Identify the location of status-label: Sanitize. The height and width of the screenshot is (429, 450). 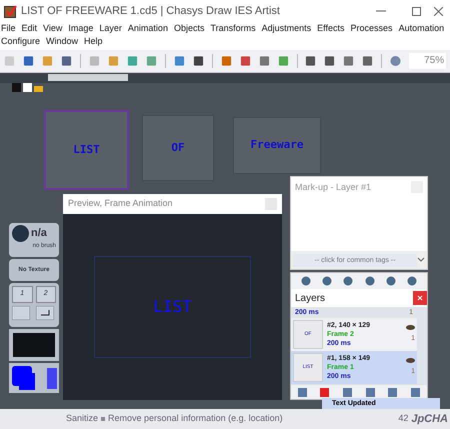
(82, 419).